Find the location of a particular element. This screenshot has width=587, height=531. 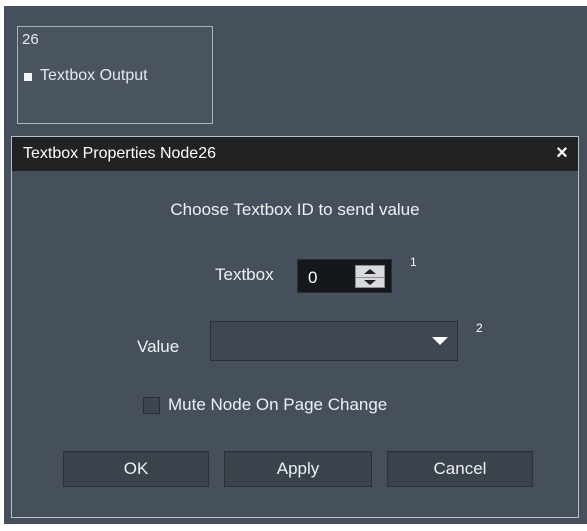

spin-control is located at coordinates (370, 276).